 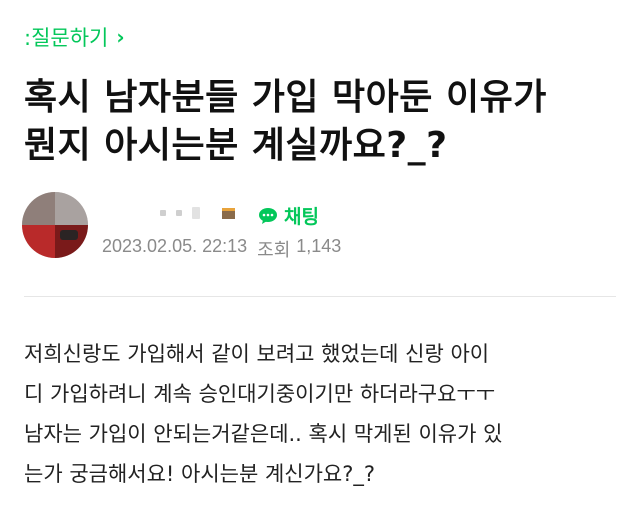 What do you see at coordinates (175, 246) in the screenshot?
I see `post-date: 2023.02.05. 22:13` at bounding box center [175, 246].